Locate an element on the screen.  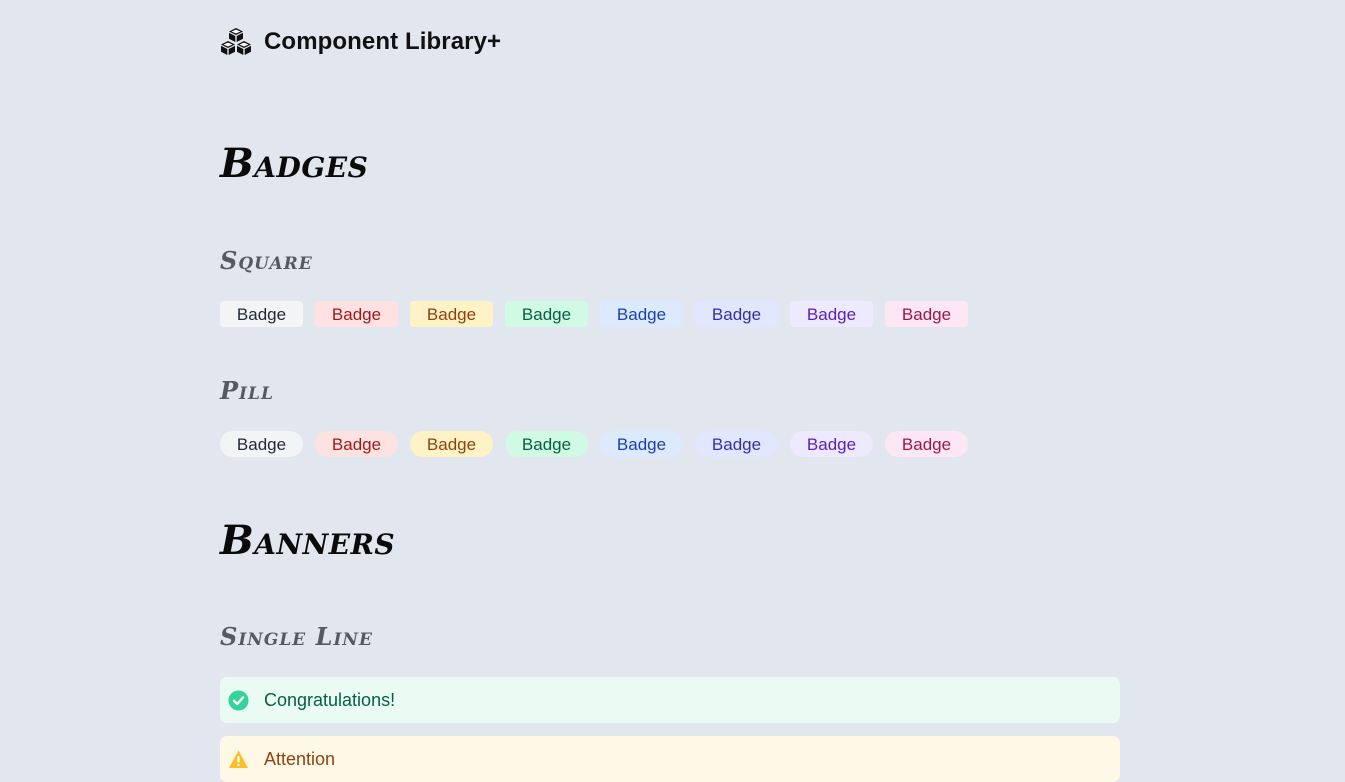
square-badges-title: Square is located at coordinates (266, 260).